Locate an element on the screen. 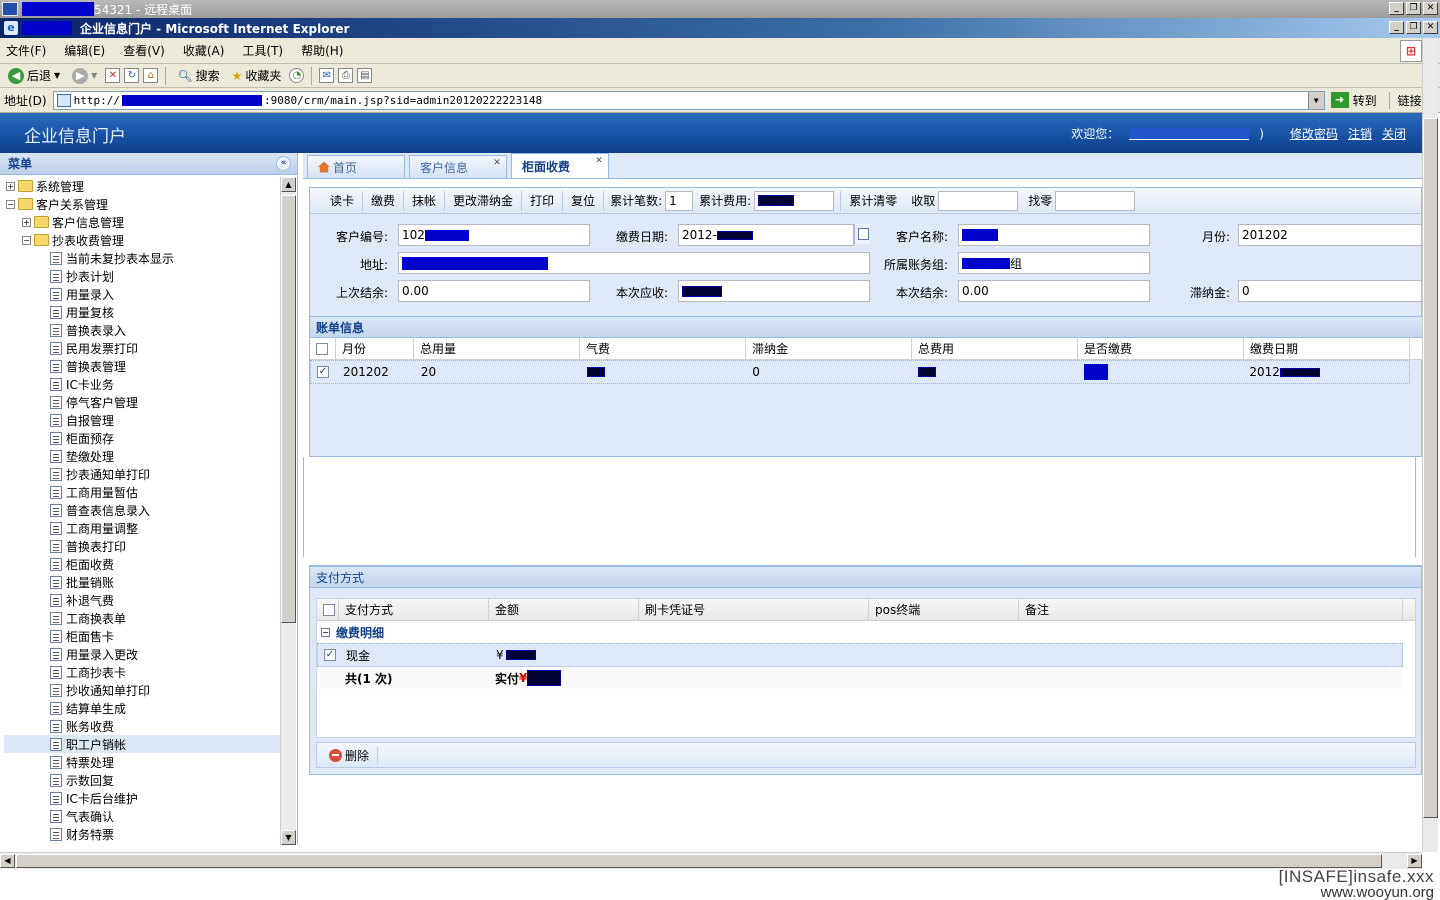 The image size is (1440, 900). tree-item: 财务特票 is located at coordinates (142, 834).